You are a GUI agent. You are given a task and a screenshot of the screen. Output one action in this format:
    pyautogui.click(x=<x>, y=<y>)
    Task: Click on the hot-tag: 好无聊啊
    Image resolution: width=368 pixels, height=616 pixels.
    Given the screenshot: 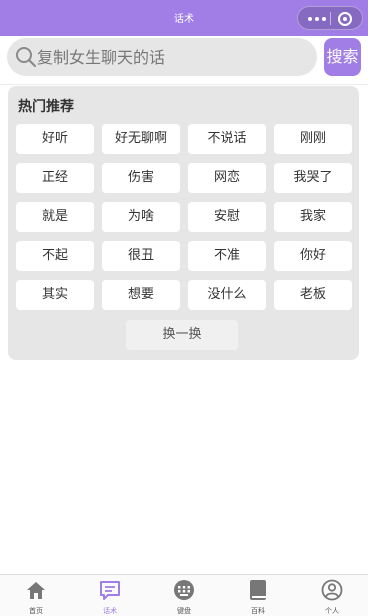 What is the action you would take?
    pyautogui.click(x=141, y=139)
    